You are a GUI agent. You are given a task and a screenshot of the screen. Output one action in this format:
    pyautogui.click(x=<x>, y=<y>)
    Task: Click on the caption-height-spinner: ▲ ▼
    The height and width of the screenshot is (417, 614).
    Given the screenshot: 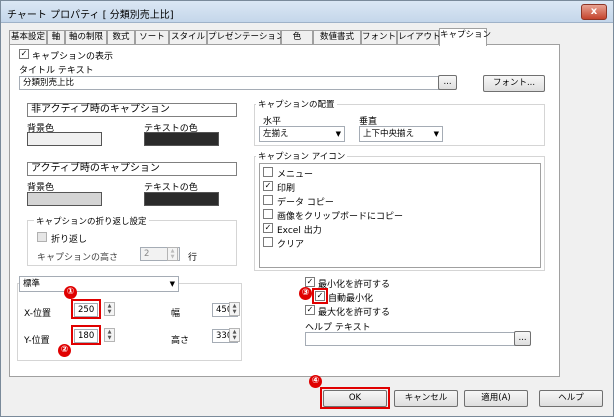 What is the action you would take?
    pyautogui.click(x=172, y=254)
    